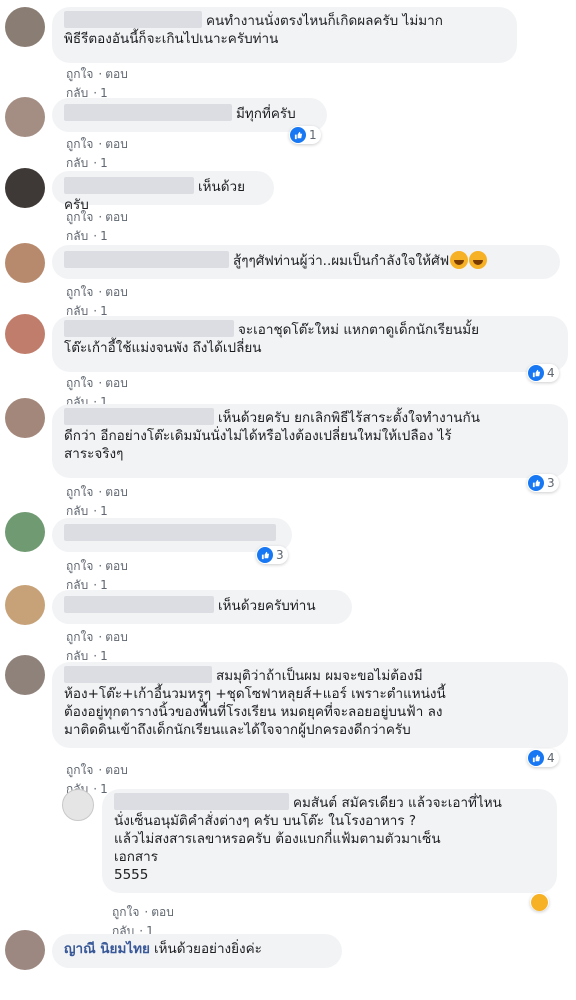 This screenshot has height=1000, width=576. Describe the element at coordinates (267, 606) in the screenshot. I see `comment-text: เห็นด้วยครับท่าน` at that location.